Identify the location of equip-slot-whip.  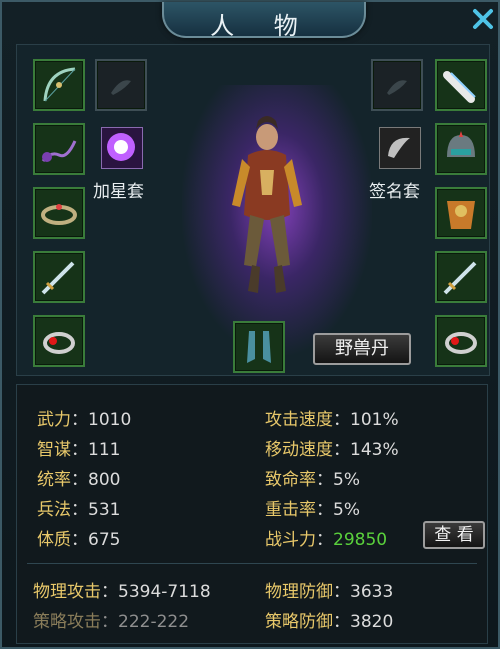
(59, 149).